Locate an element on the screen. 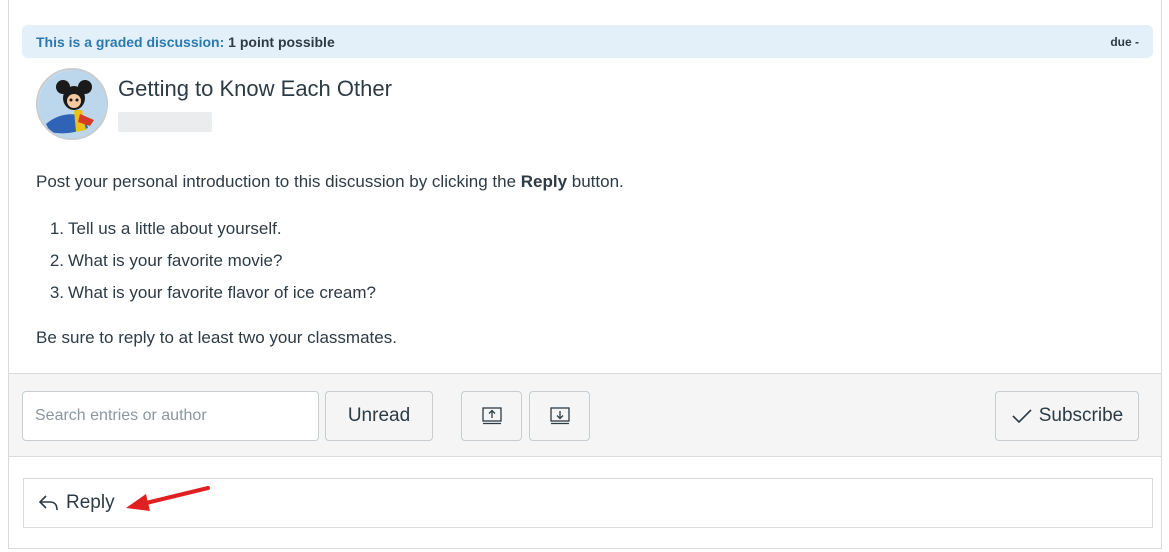 The width and height of the screenshot is (1169, 552). collapse-up-icon is located at coordinates (491, 416).